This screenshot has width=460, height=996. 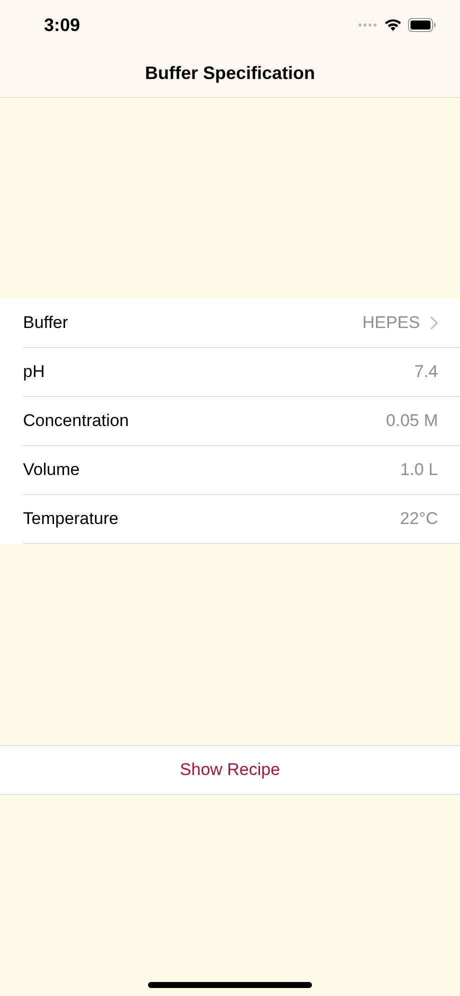 What do you see at coordinates (426, 372) in the screenshot?
I see `row-value: 7.4` at bounding box center [426, 372].